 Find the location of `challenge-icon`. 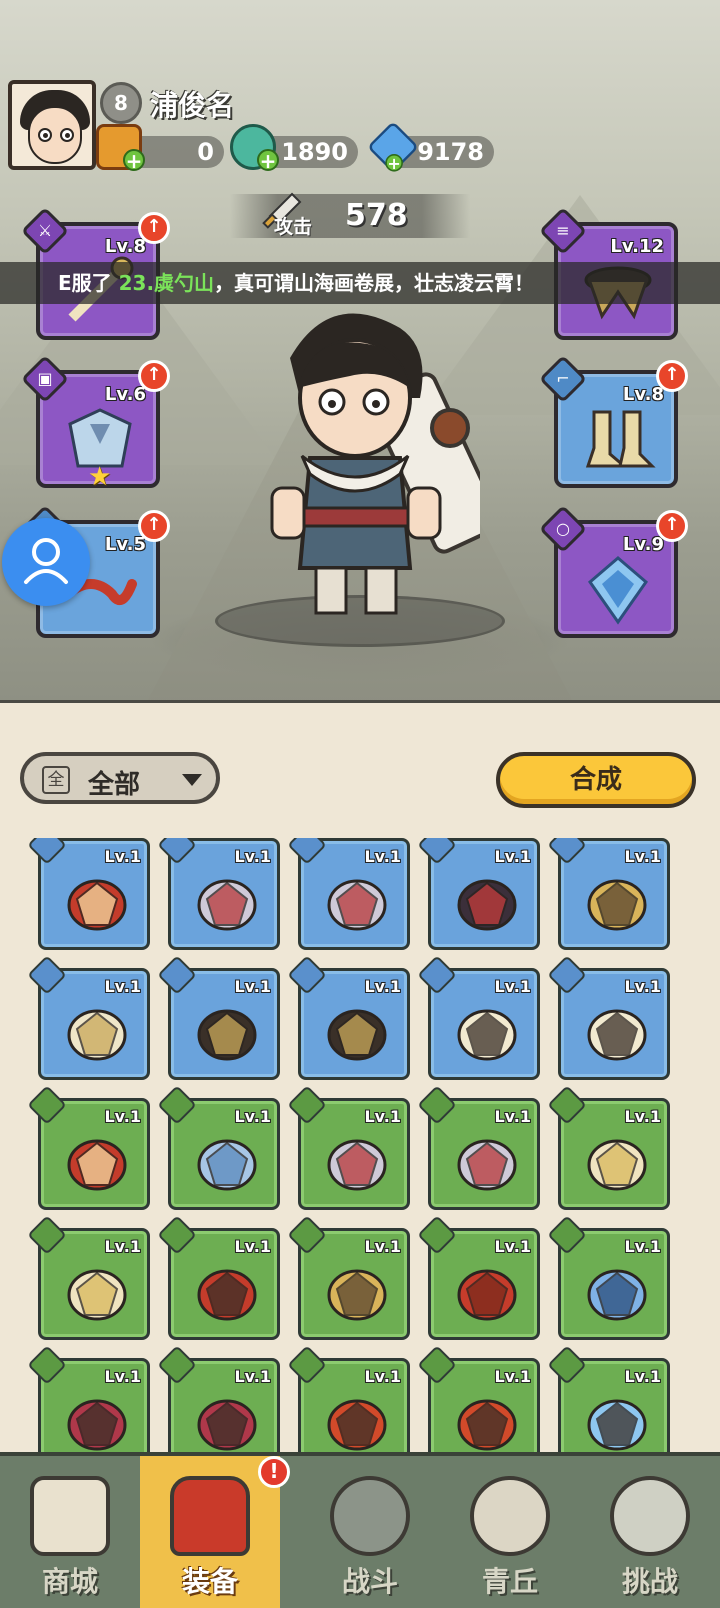

challenge-icon is located at coordinates (650, 1516).